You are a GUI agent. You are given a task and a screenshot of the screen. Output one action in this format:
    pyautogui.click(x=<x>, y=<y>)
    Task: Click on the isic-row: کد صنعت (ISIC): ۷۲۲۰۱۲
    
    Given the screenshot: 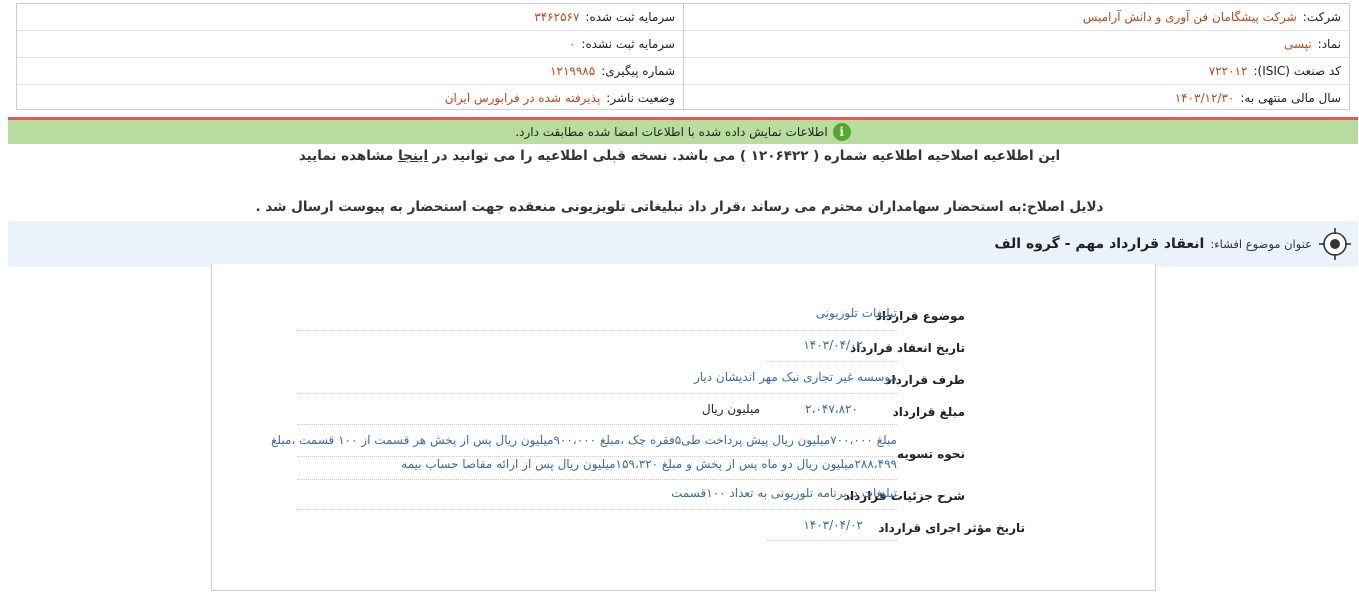 What is the action you would take?
    pyautogui.click(x=1016, y=71)
    